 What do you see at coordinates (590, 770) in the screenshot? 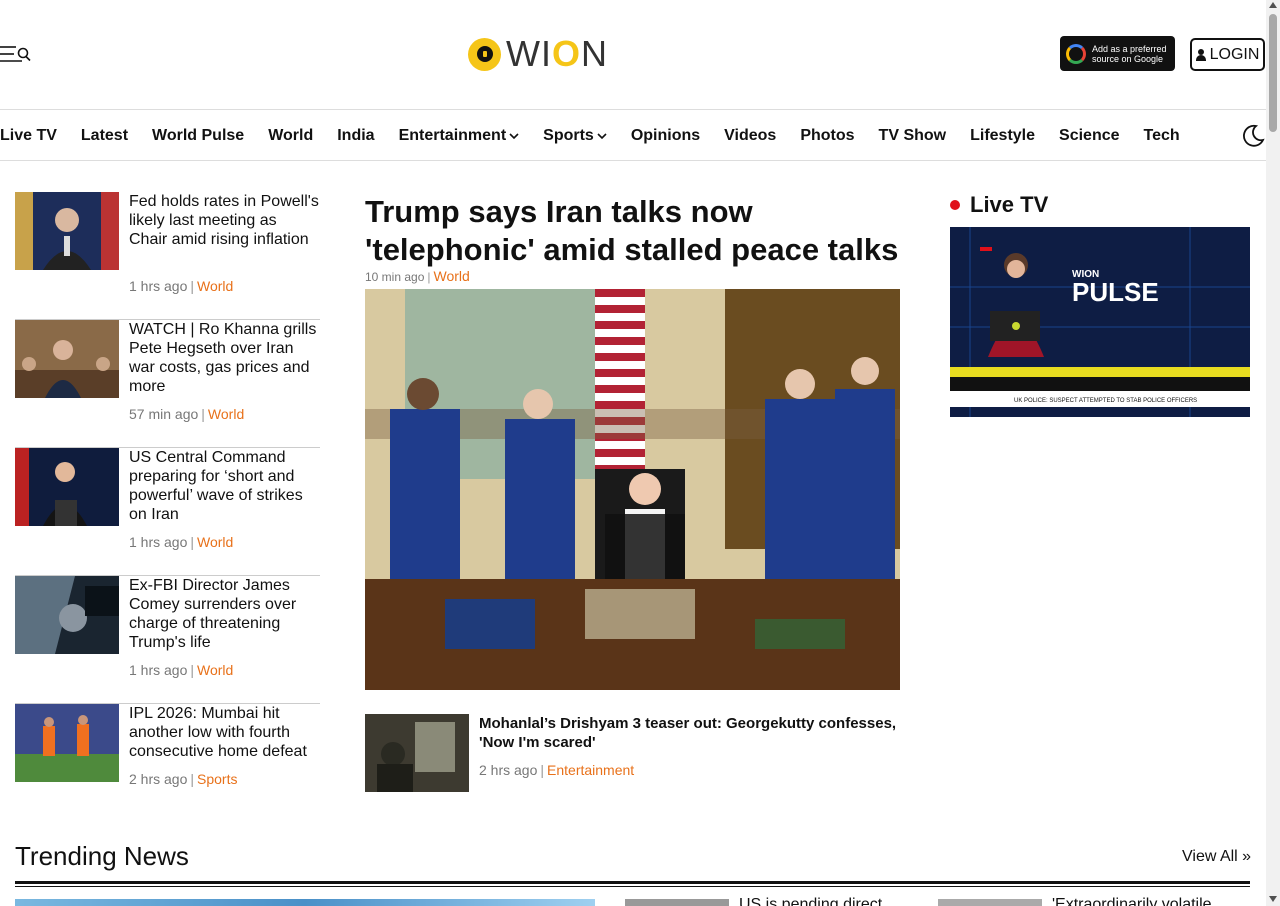
I see `story-category-link: Entertainment` at bounding box center [590, 770].